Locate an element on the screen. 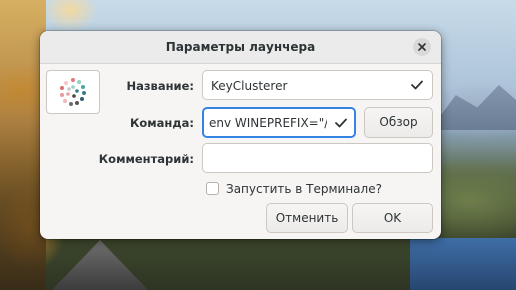  wallpaper-blue-roof is located at coordinates (463, 264).